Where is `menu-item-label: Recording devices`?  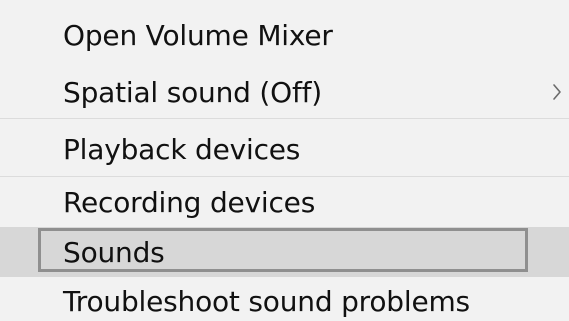
menu-item-label: Recording devices is located at coordinates (189, 202).